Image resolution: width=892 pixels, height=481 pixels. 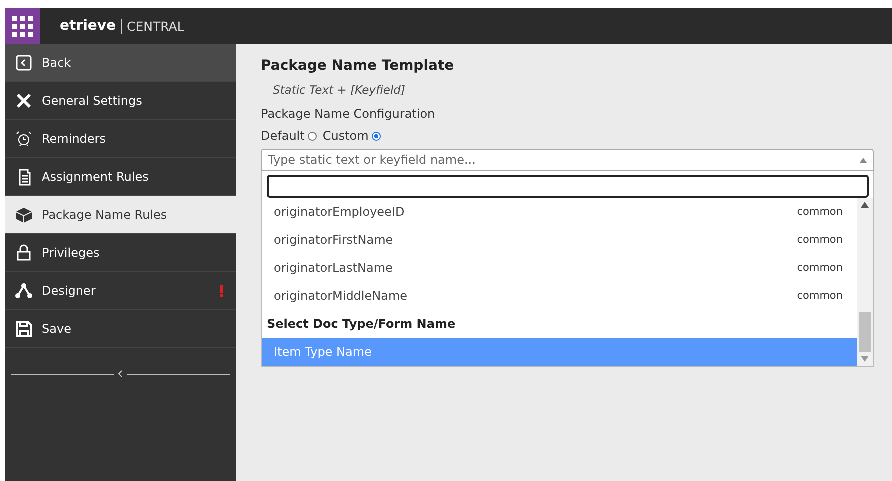 What do you see at coordinates (24, 215) in the screenshot?
I see `package-icon` at bounding box center [24, 215].